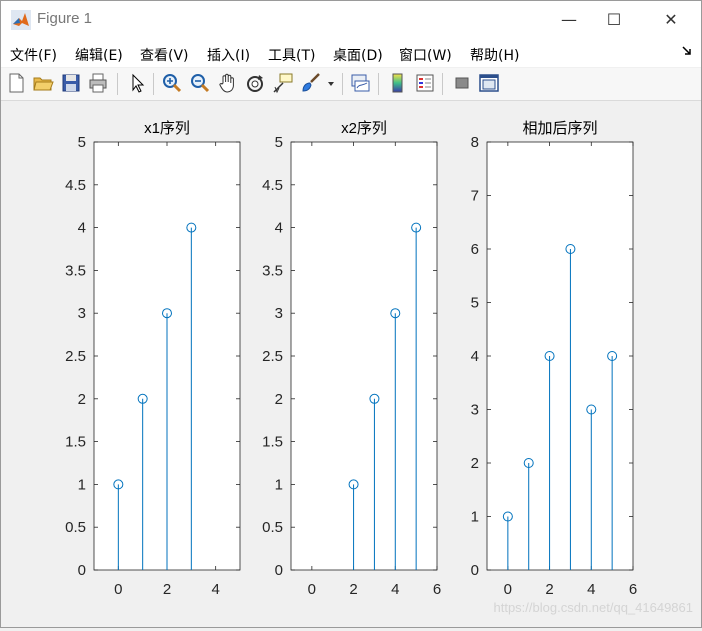  What do you see at coordinates (282, 83) in the screenshot?
I see `data-cursor-icon` at bounding box center [282, 83].